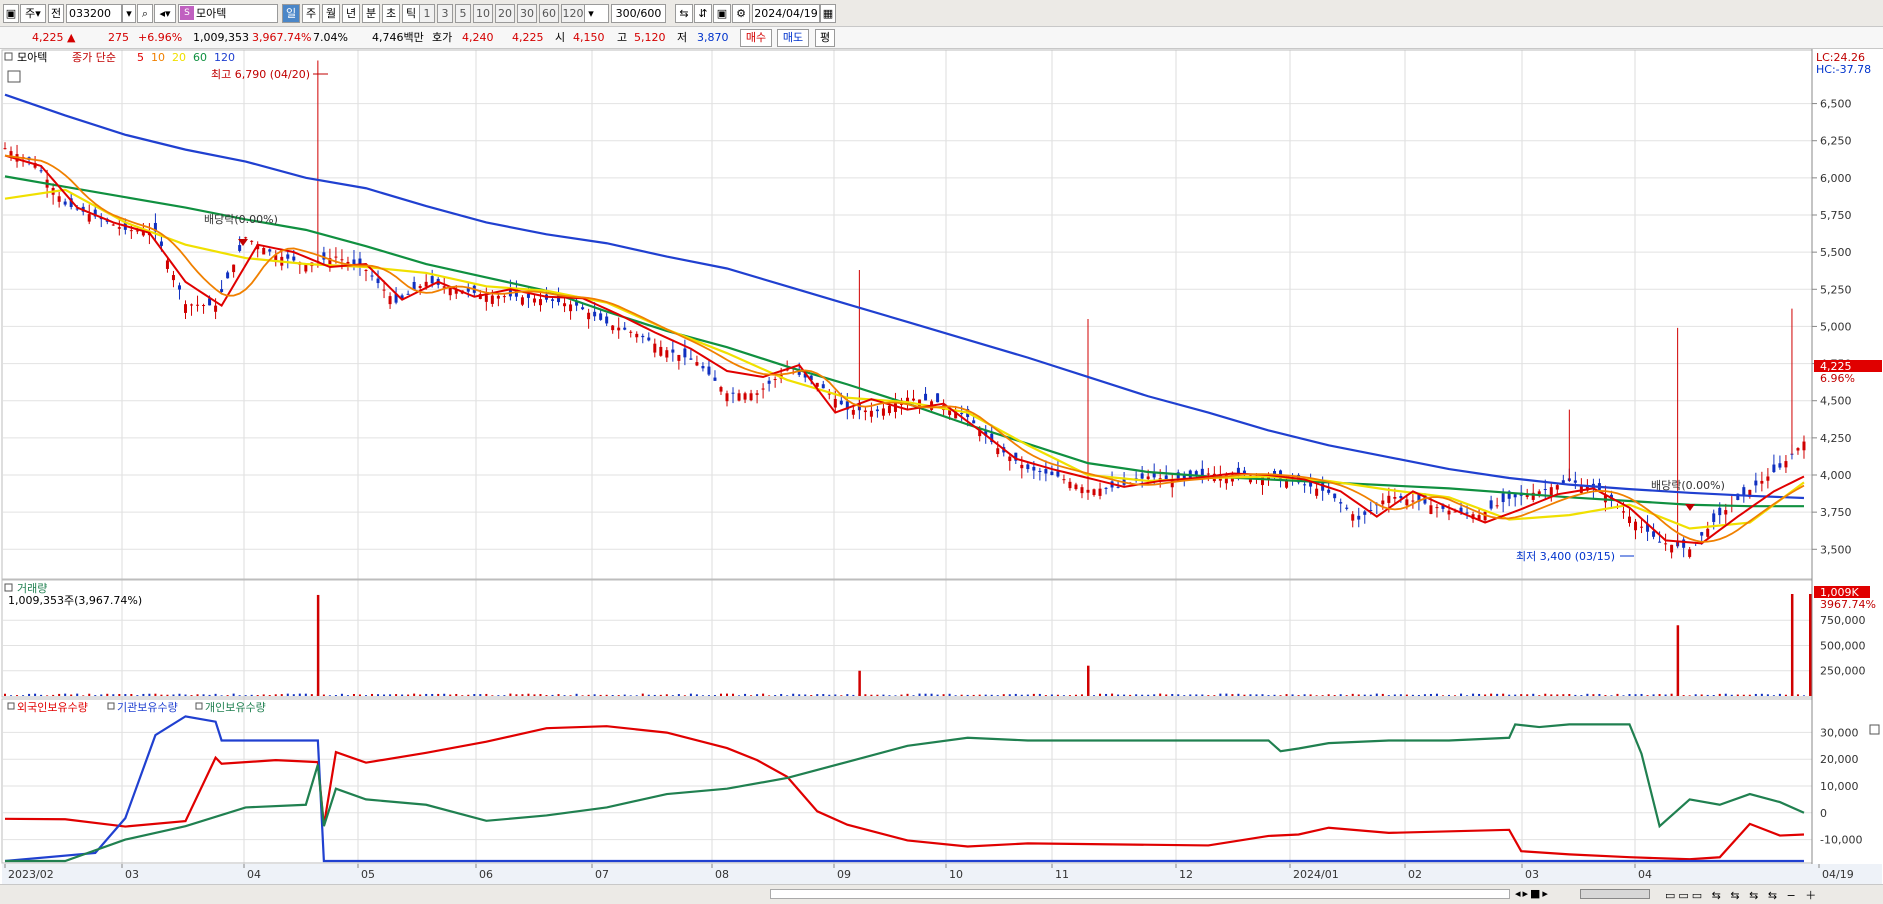 Image resolution: width=1883 pixels, height=904 pixels. What do you see at coordinates (825, 38) in the screenshot?
I see `eval-button: 평` at bounding box center [825, 38].